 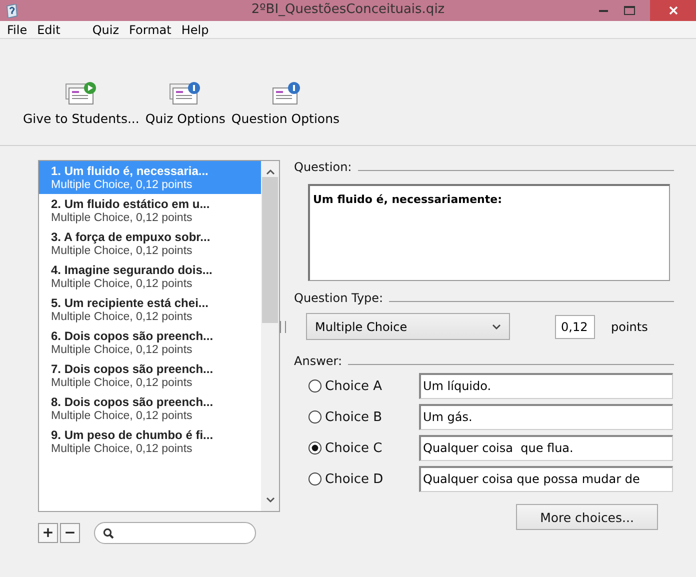 What do you see at coordinates (150, 408) in the screenshot?
I see `question-list-item: 8. Dois copos são preench... Multiple Choice, 0,12 points` at bounding box center [150, 408].